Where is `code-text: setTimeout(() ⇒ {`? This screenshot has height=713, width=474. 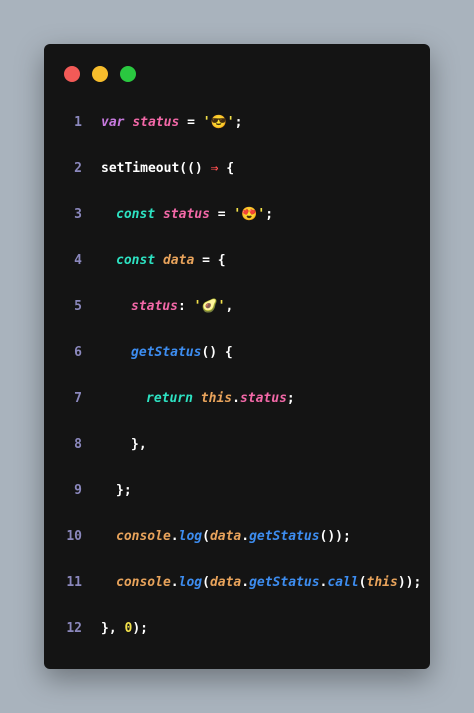
code-text: setTimeout(() ⇒ { is located at coordinates (167, 169).